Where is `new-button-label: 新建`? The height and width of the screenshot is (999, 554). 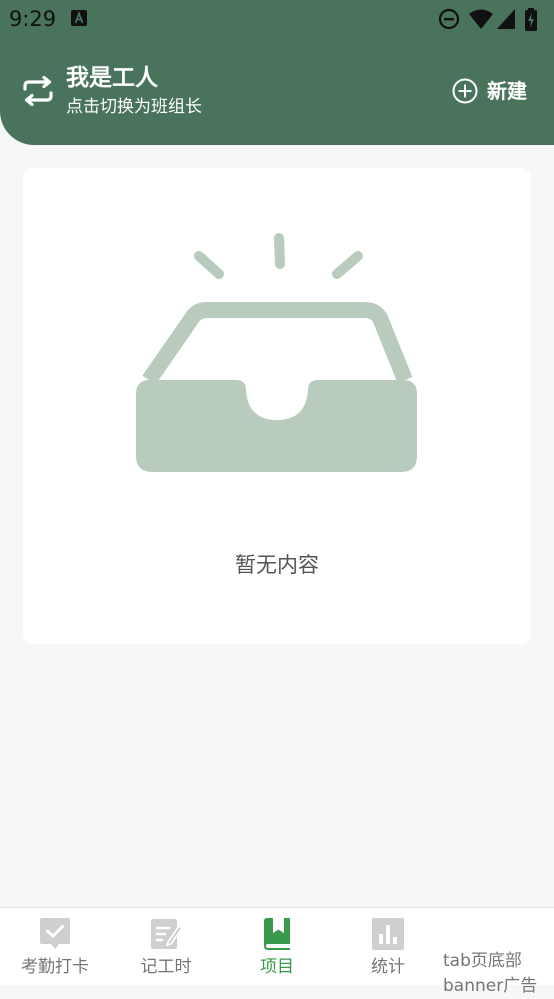
new-button-label: 新建 is located at coordinates (507, 91).